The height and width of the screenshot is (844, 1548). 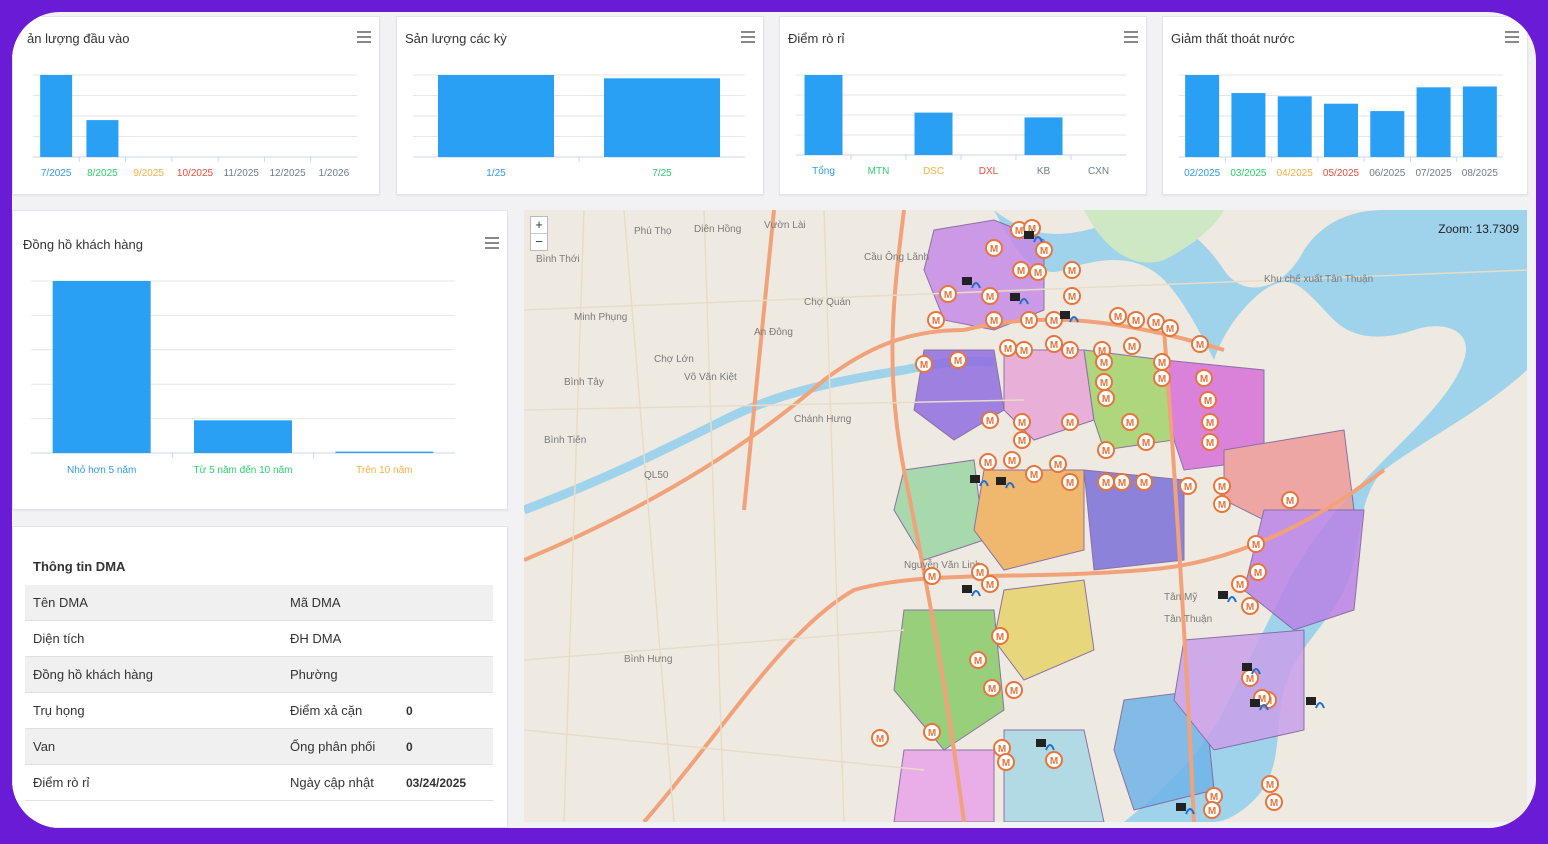 What do you see at coordinates (287, 173) in the screenshot?
I see `x-tick-label: 12/2025` at bounding box center [287, 173].